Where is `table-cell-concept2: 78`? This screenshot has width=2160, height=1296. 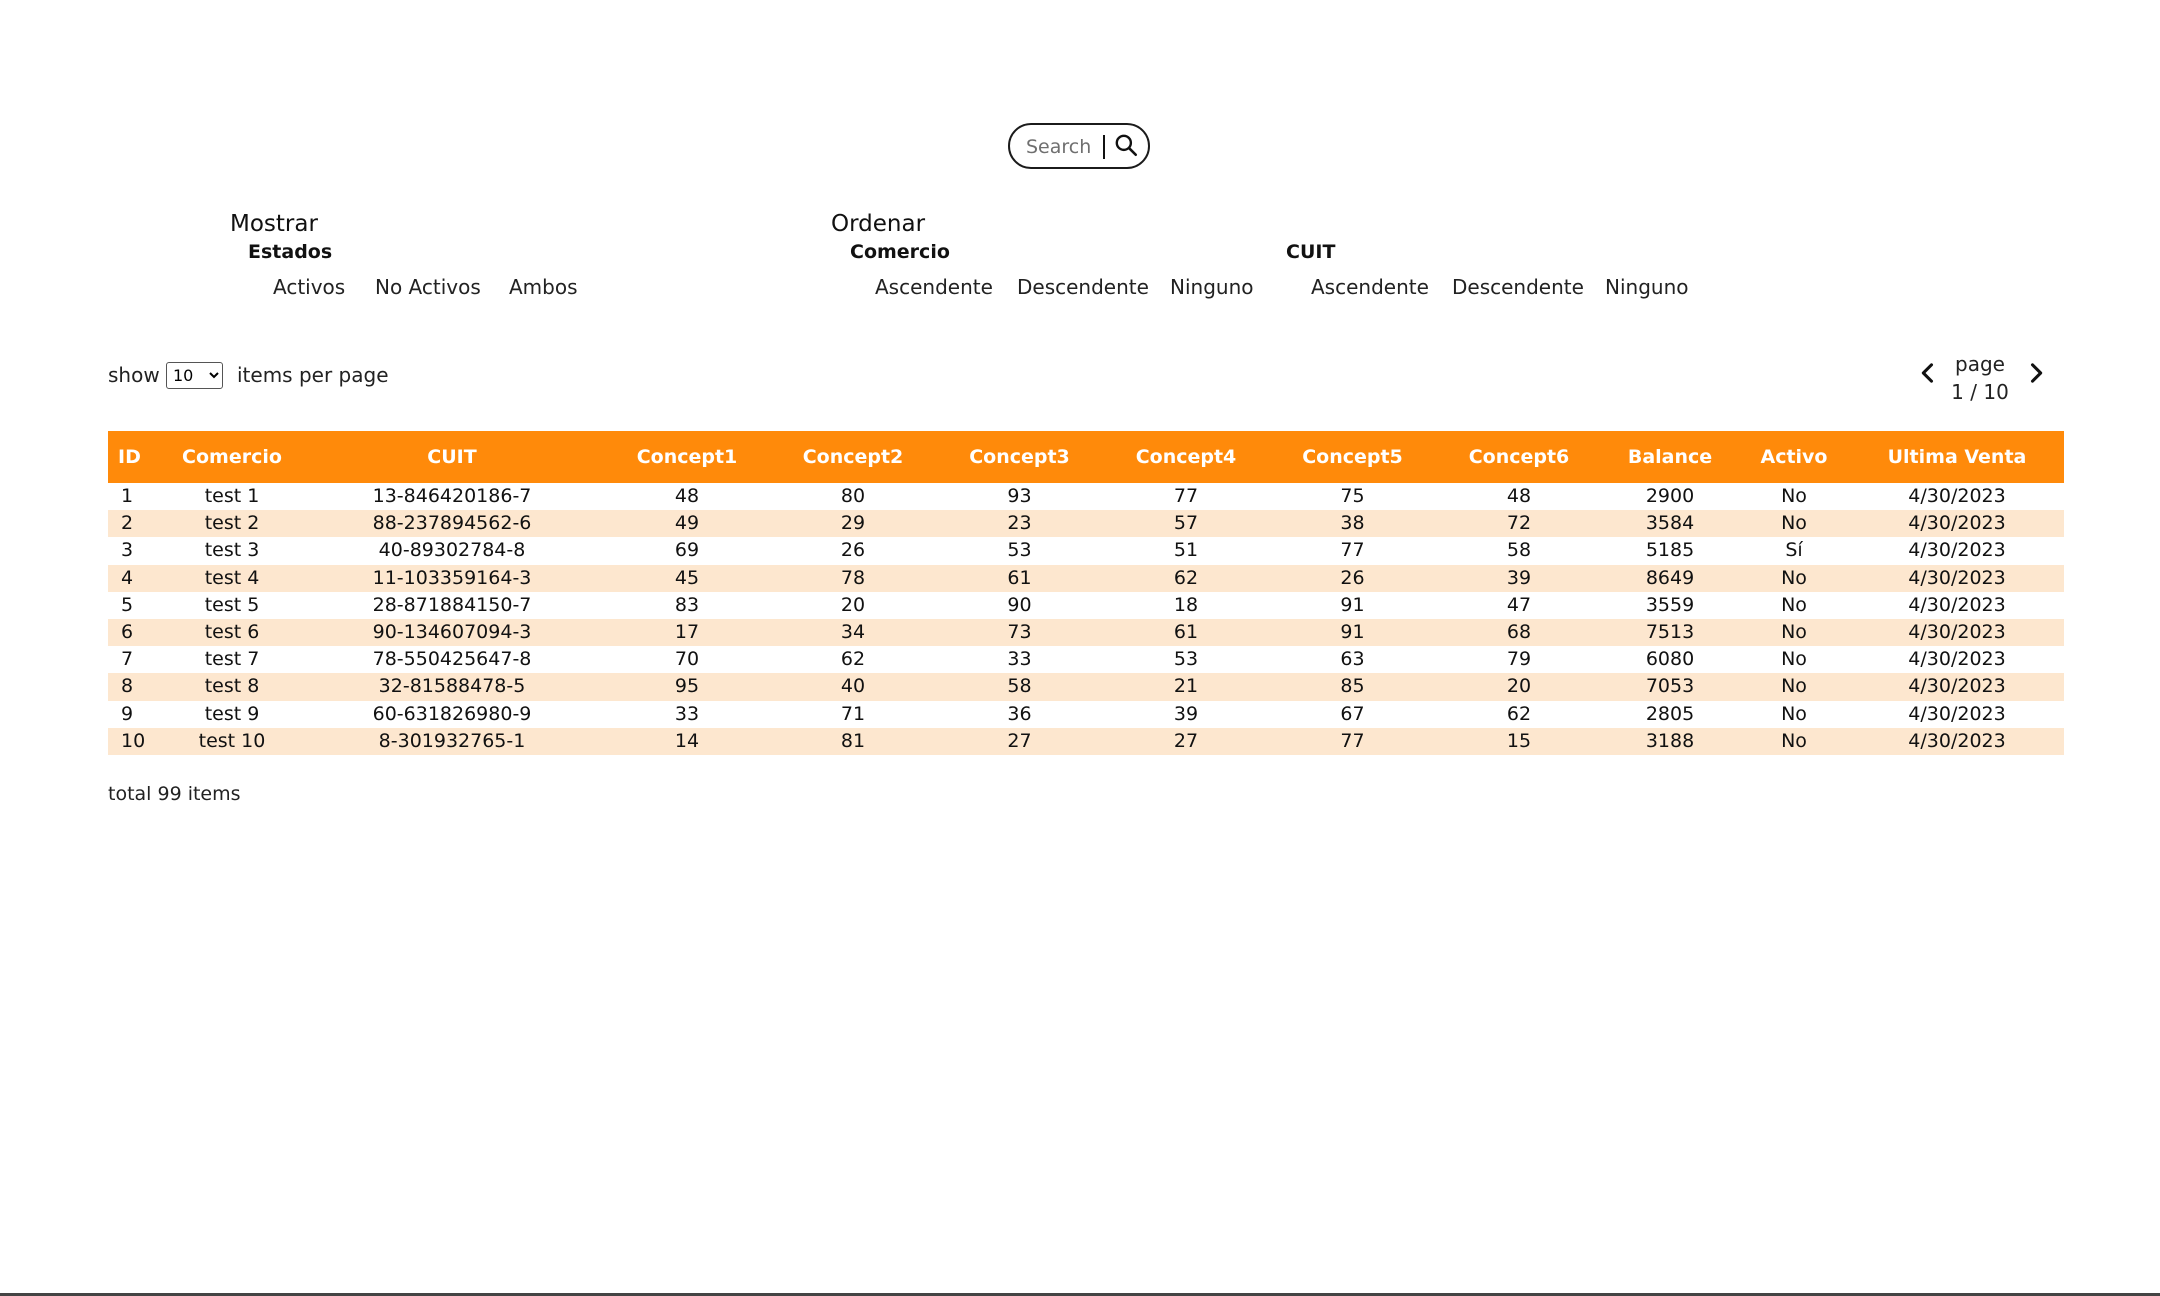 table-cell-concept2: 78 is located at coordinates (853, 578).